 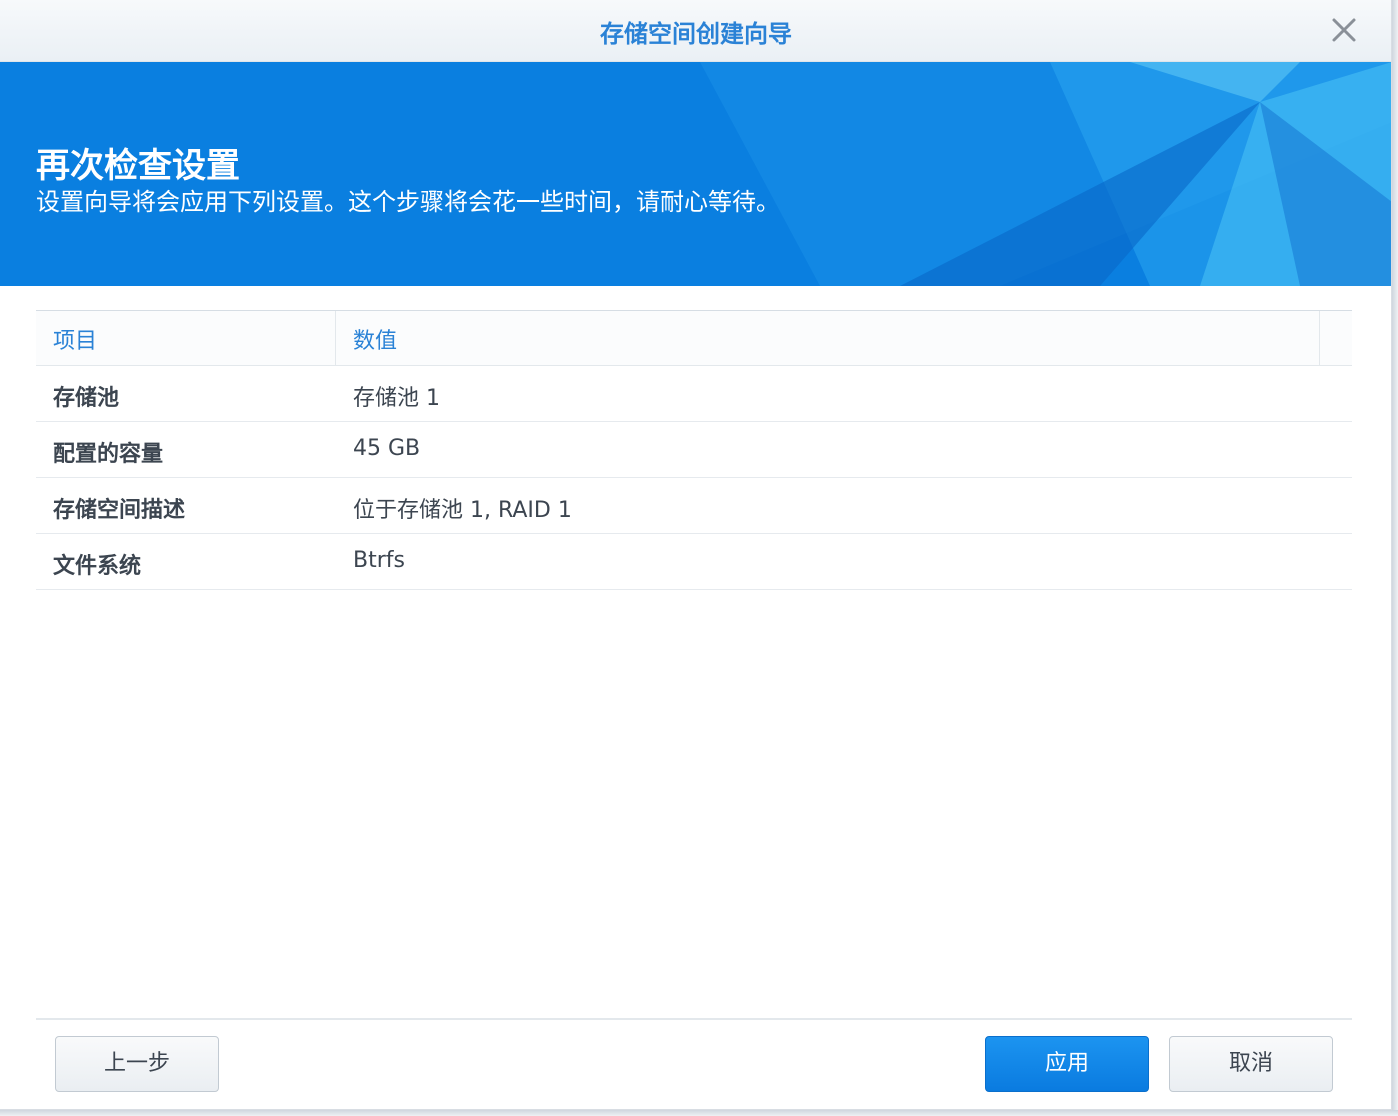 What do you see at coordinates (375, 341) in the screenshot?
I see `column-header-value-label: 数值` at bounding box center [375, 341].